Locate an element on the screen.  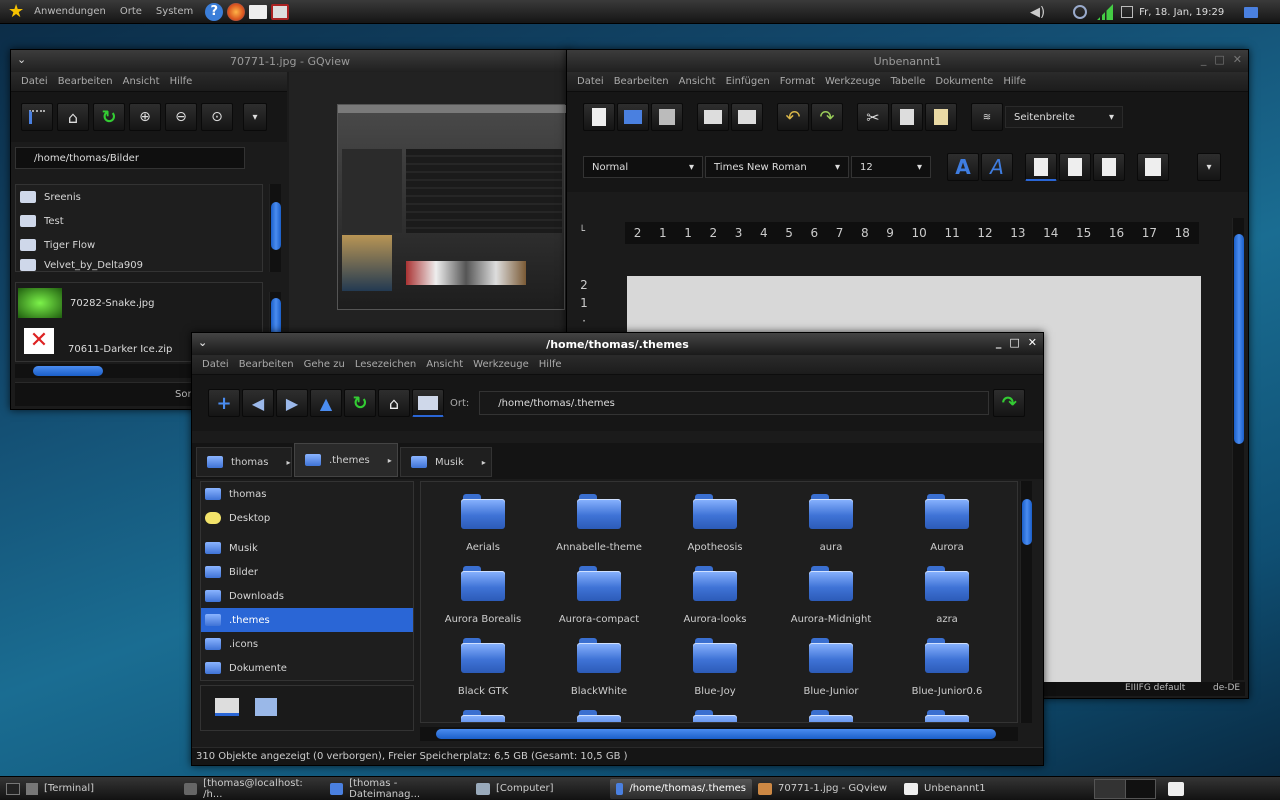
sidebar-item: Musik is located at coordinates (307, 548).